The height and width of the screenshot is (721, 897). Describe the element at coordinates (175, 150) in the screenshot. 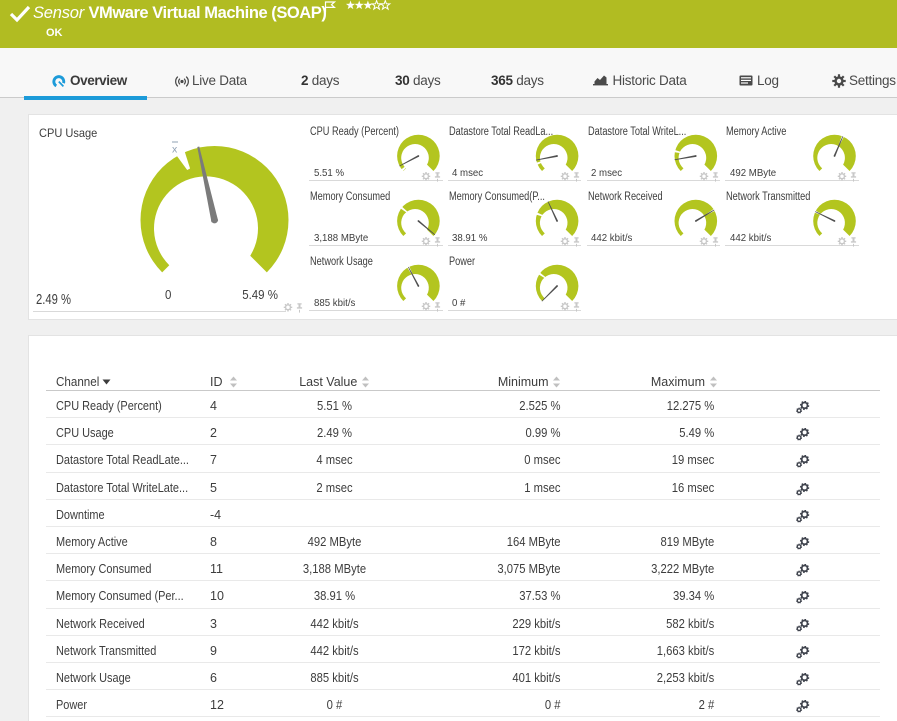

I see `svg-text: x` at that location.